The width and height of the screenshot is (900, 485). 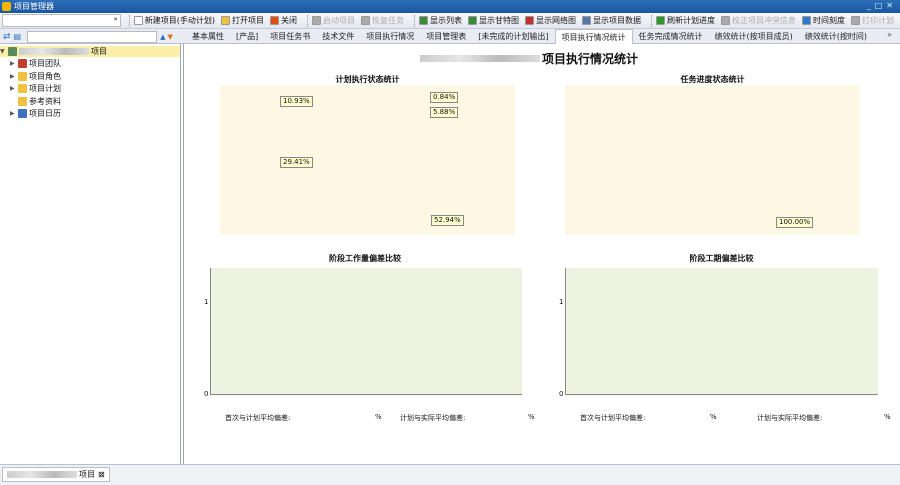 I want to click on data-label: 5.88%, so click(x=444, y=112).